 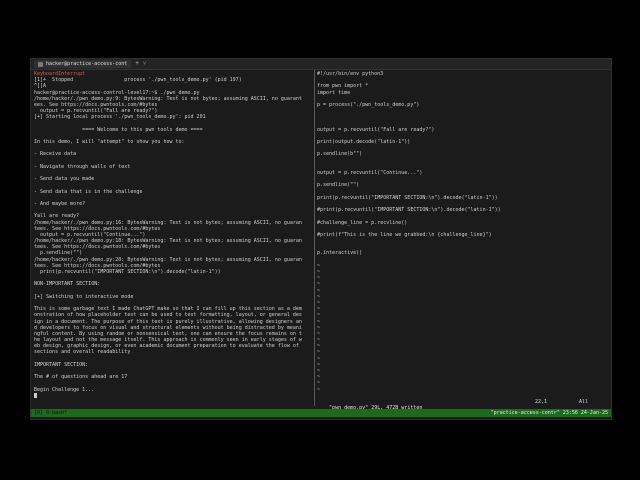 I want to click on tmux-window-list: [0] 0:bash*, so click(x=50, y=413).